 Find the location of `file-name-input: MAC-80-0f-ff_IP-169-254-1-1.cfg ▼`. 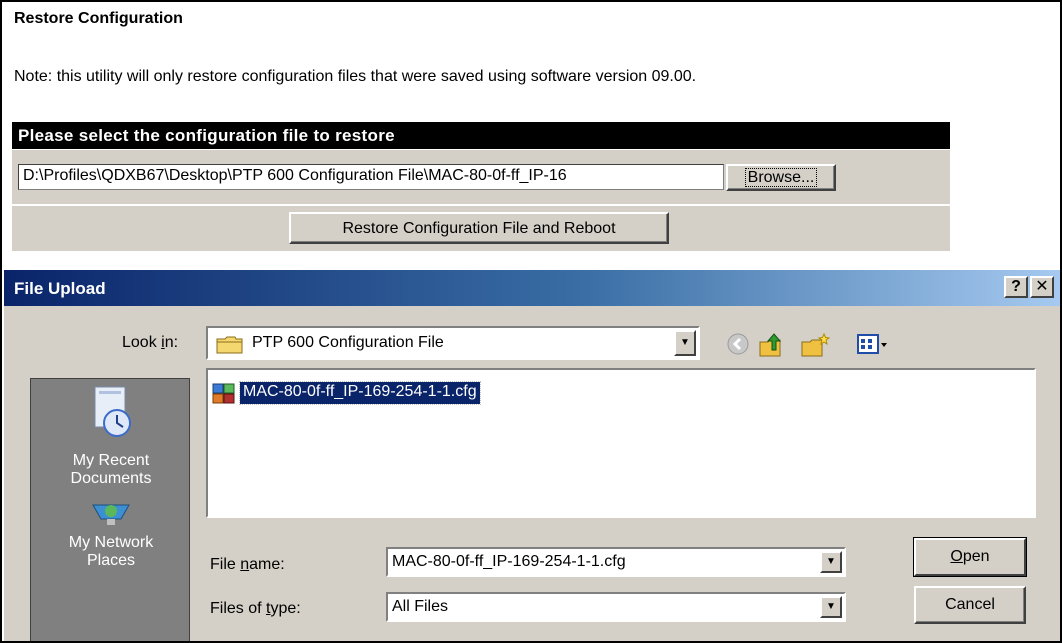

file-name-input: MAC-80-0f-ff_IP-169-254-1-1.cfg ▼ is located at coordinates (616, 562).